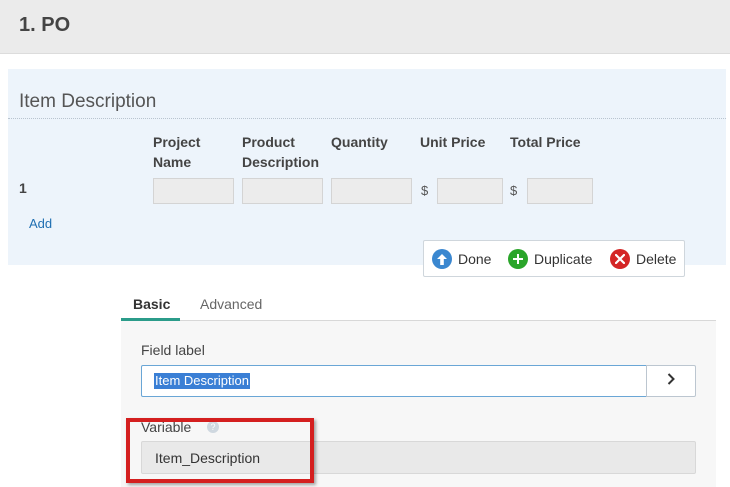  Describe the element at coordinates (453, 142) in the screenshot. I see `column-header-unit-price: Unit Price` at that location.